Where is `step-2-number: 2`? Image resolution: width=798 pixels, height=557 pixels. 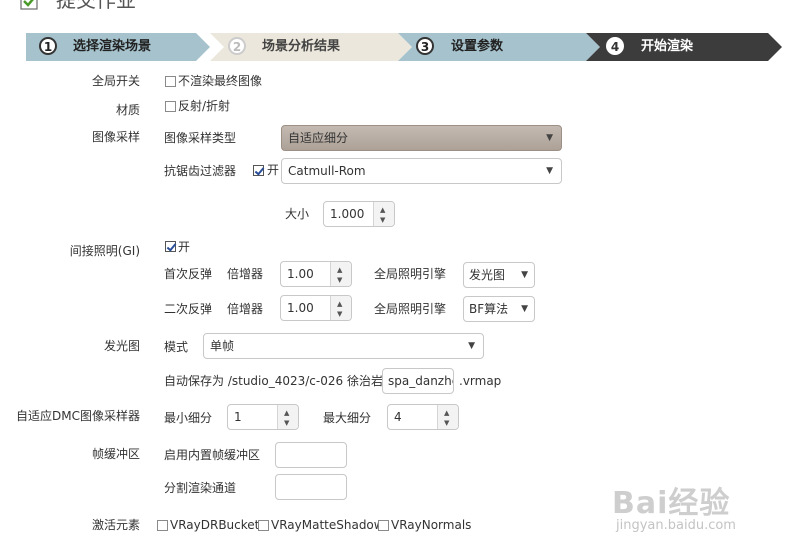 step-2-number: 2 is located at coordinates (237, 46).